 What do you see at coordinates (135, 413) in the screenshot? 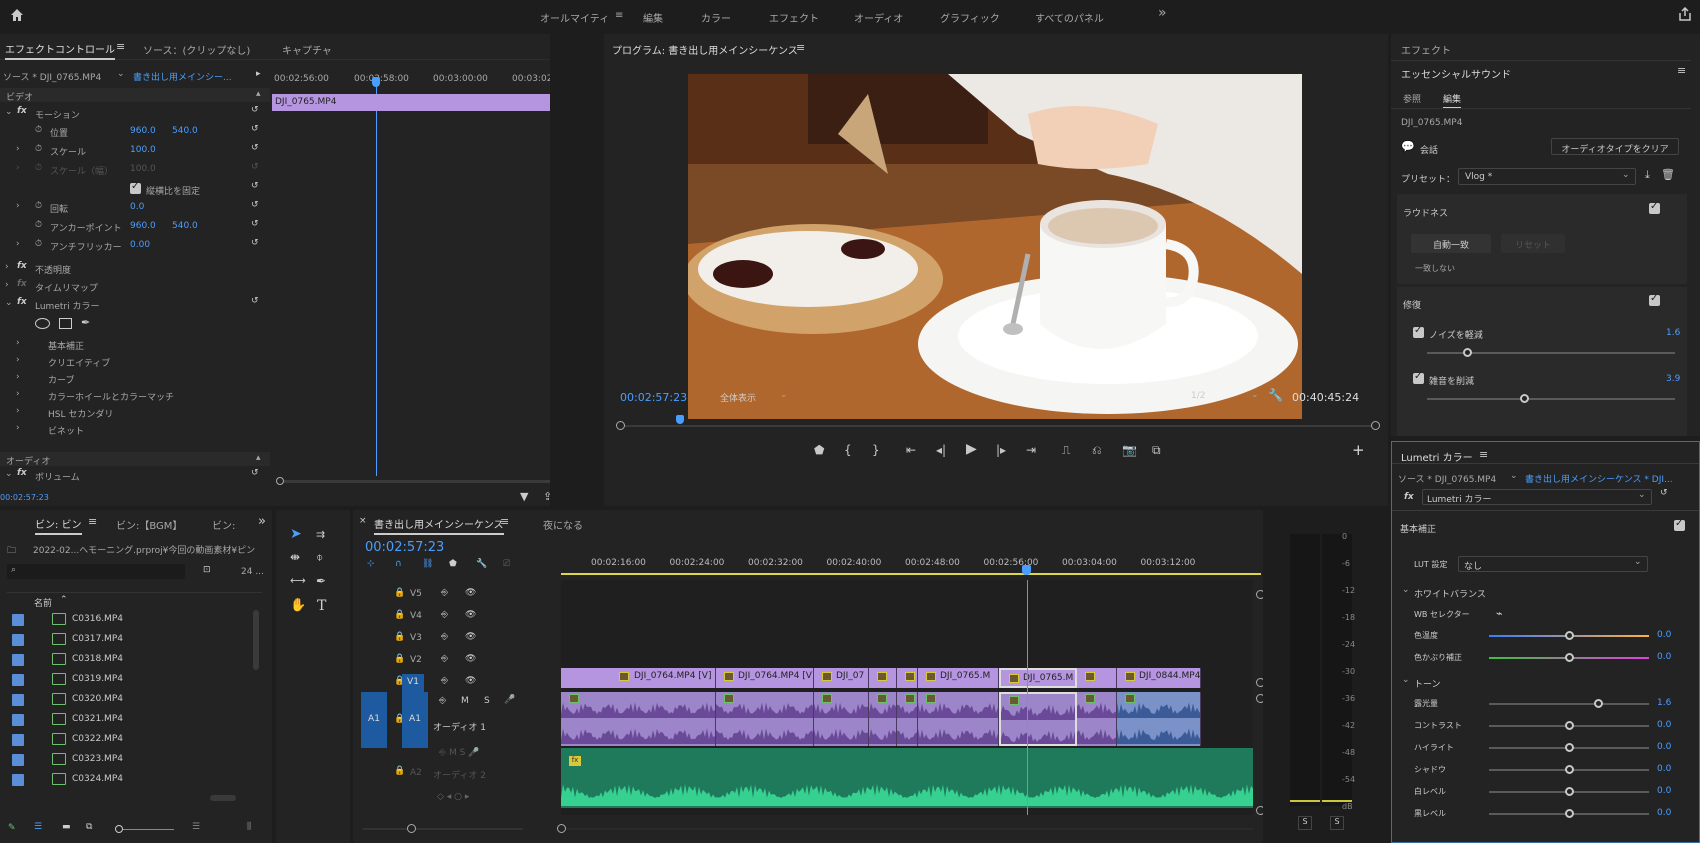
I see `lumetri-subsection: › HSL セカンダリ` at bounding box center [135, 413].